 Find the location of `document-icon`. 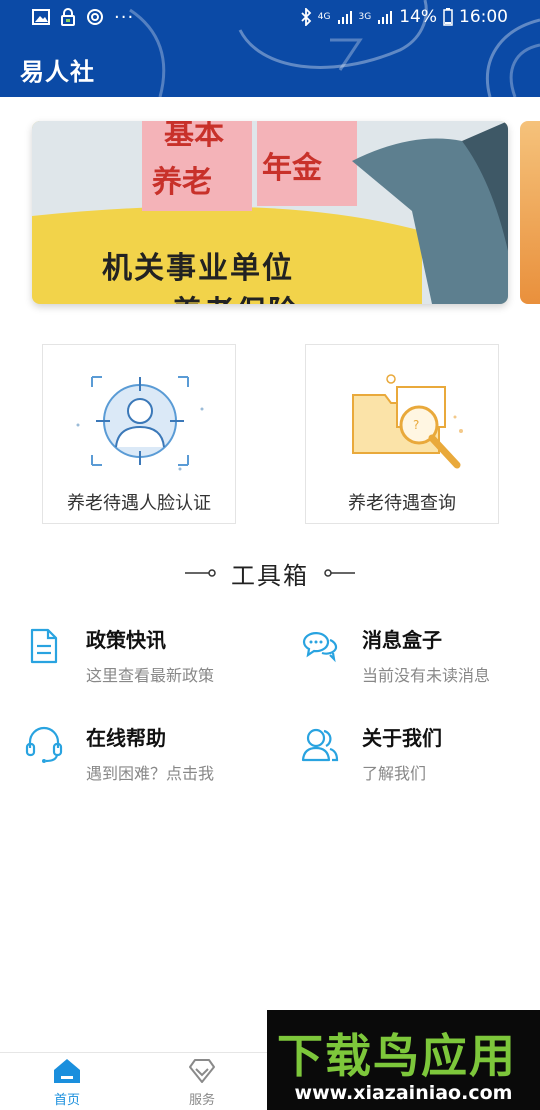

document-icon is located at coordinates (44, 646).